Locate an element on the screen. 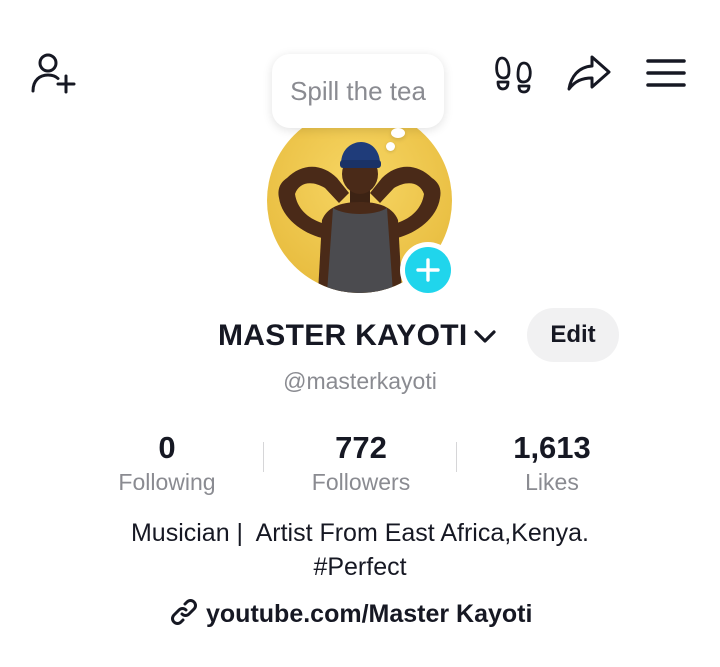  link-icon is located at coordinates (184, 614).